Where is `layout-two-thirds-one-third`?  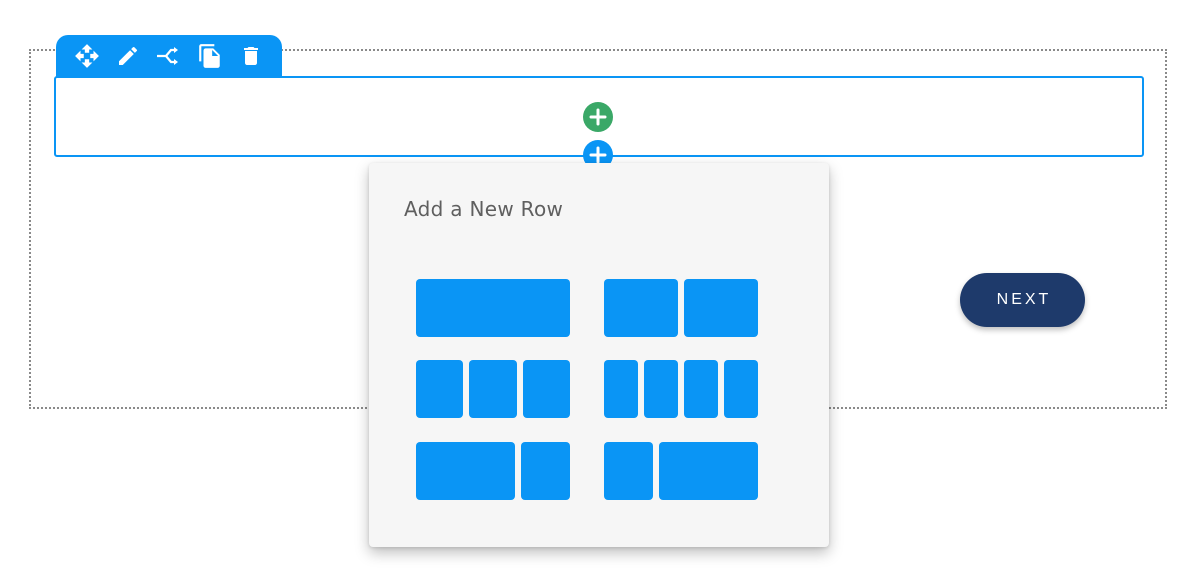
layout-two-thirds-one-third is located at coordinates (493, 471).